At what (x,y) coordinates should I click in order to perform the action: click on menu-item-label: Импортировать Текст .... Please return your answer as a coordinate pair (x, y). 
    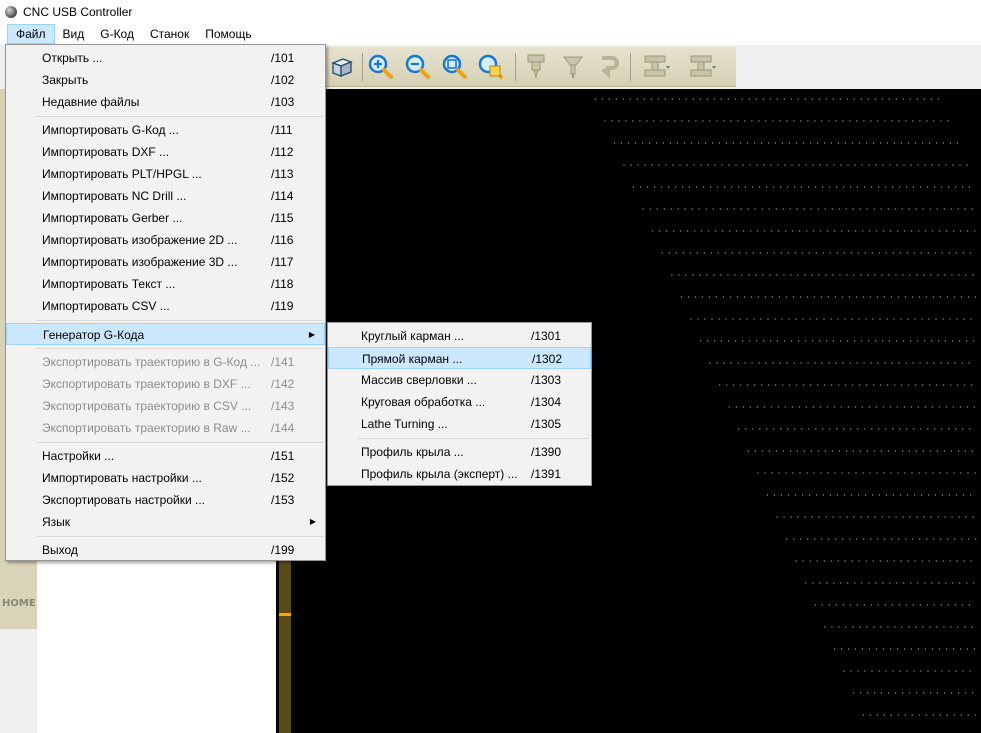
    Looking at the image, I should click on (109, 284).